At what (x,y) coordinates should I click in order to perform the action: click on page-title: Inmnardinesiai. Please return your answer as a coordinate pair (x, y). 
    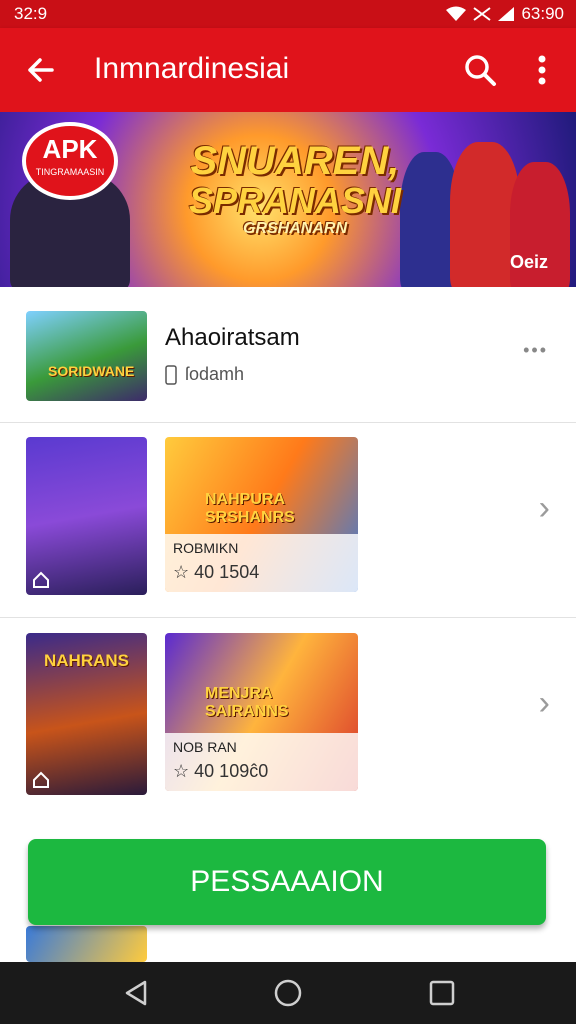
    Looking at the image, I should click on (192, 68).